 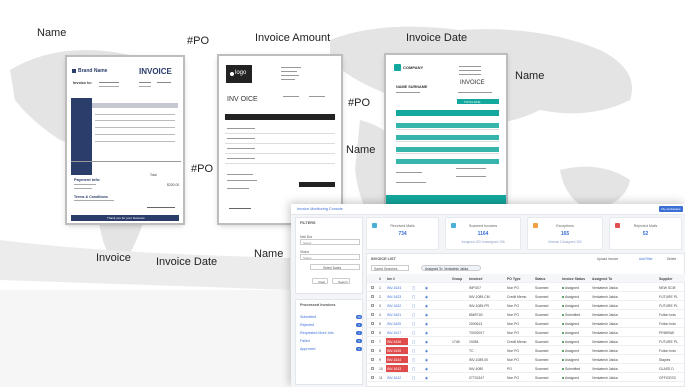 What do you see at coordinates (87, 179) in the screenshot?
I see `payment-info-label: Payment Info:` at bounding box center [87, 179].